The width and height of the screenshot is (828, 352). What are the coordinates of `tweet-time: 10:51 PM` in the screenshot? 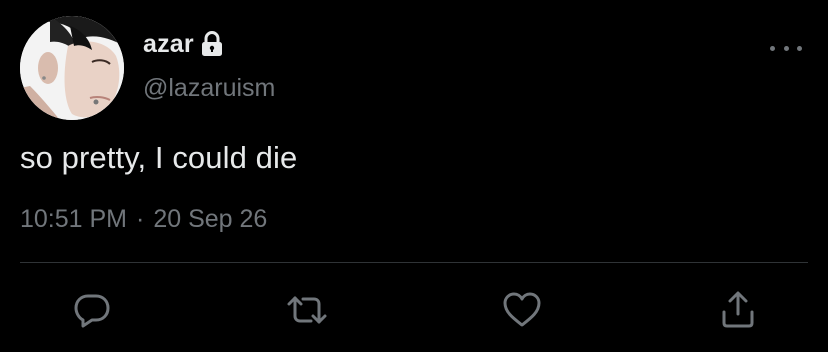 It's located at (73, 219).